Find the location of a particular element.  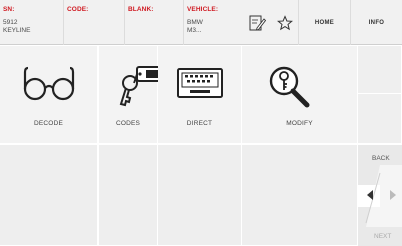

decode-label: DECODE is located at coordinates (48, 123).